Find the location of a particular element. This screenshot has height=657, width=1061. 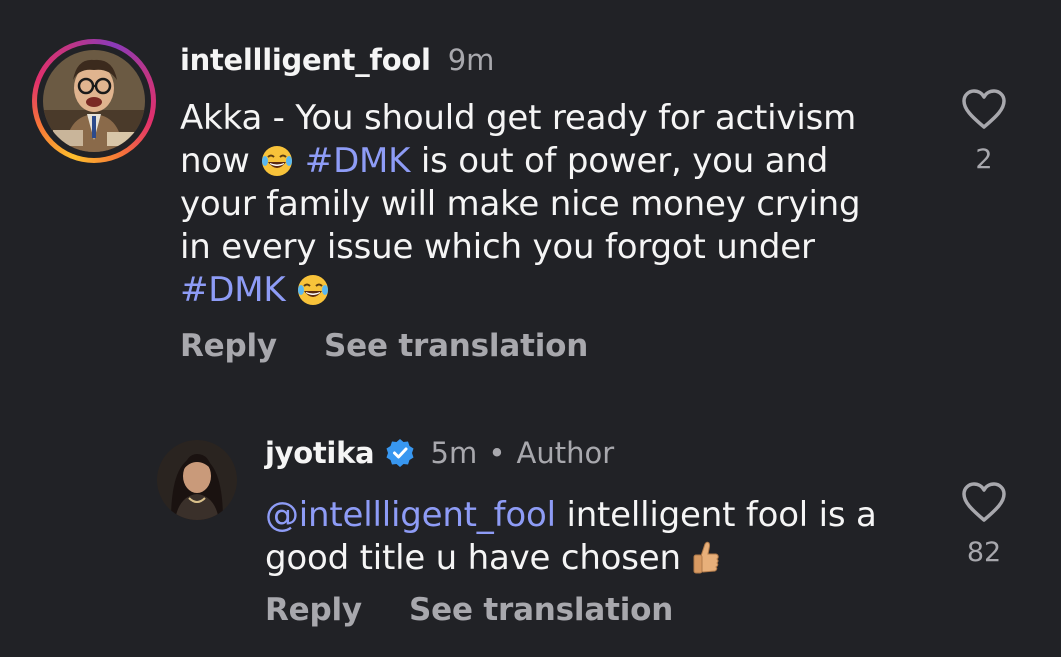

reply-username: jyotika is located at coordinates (320, 453).